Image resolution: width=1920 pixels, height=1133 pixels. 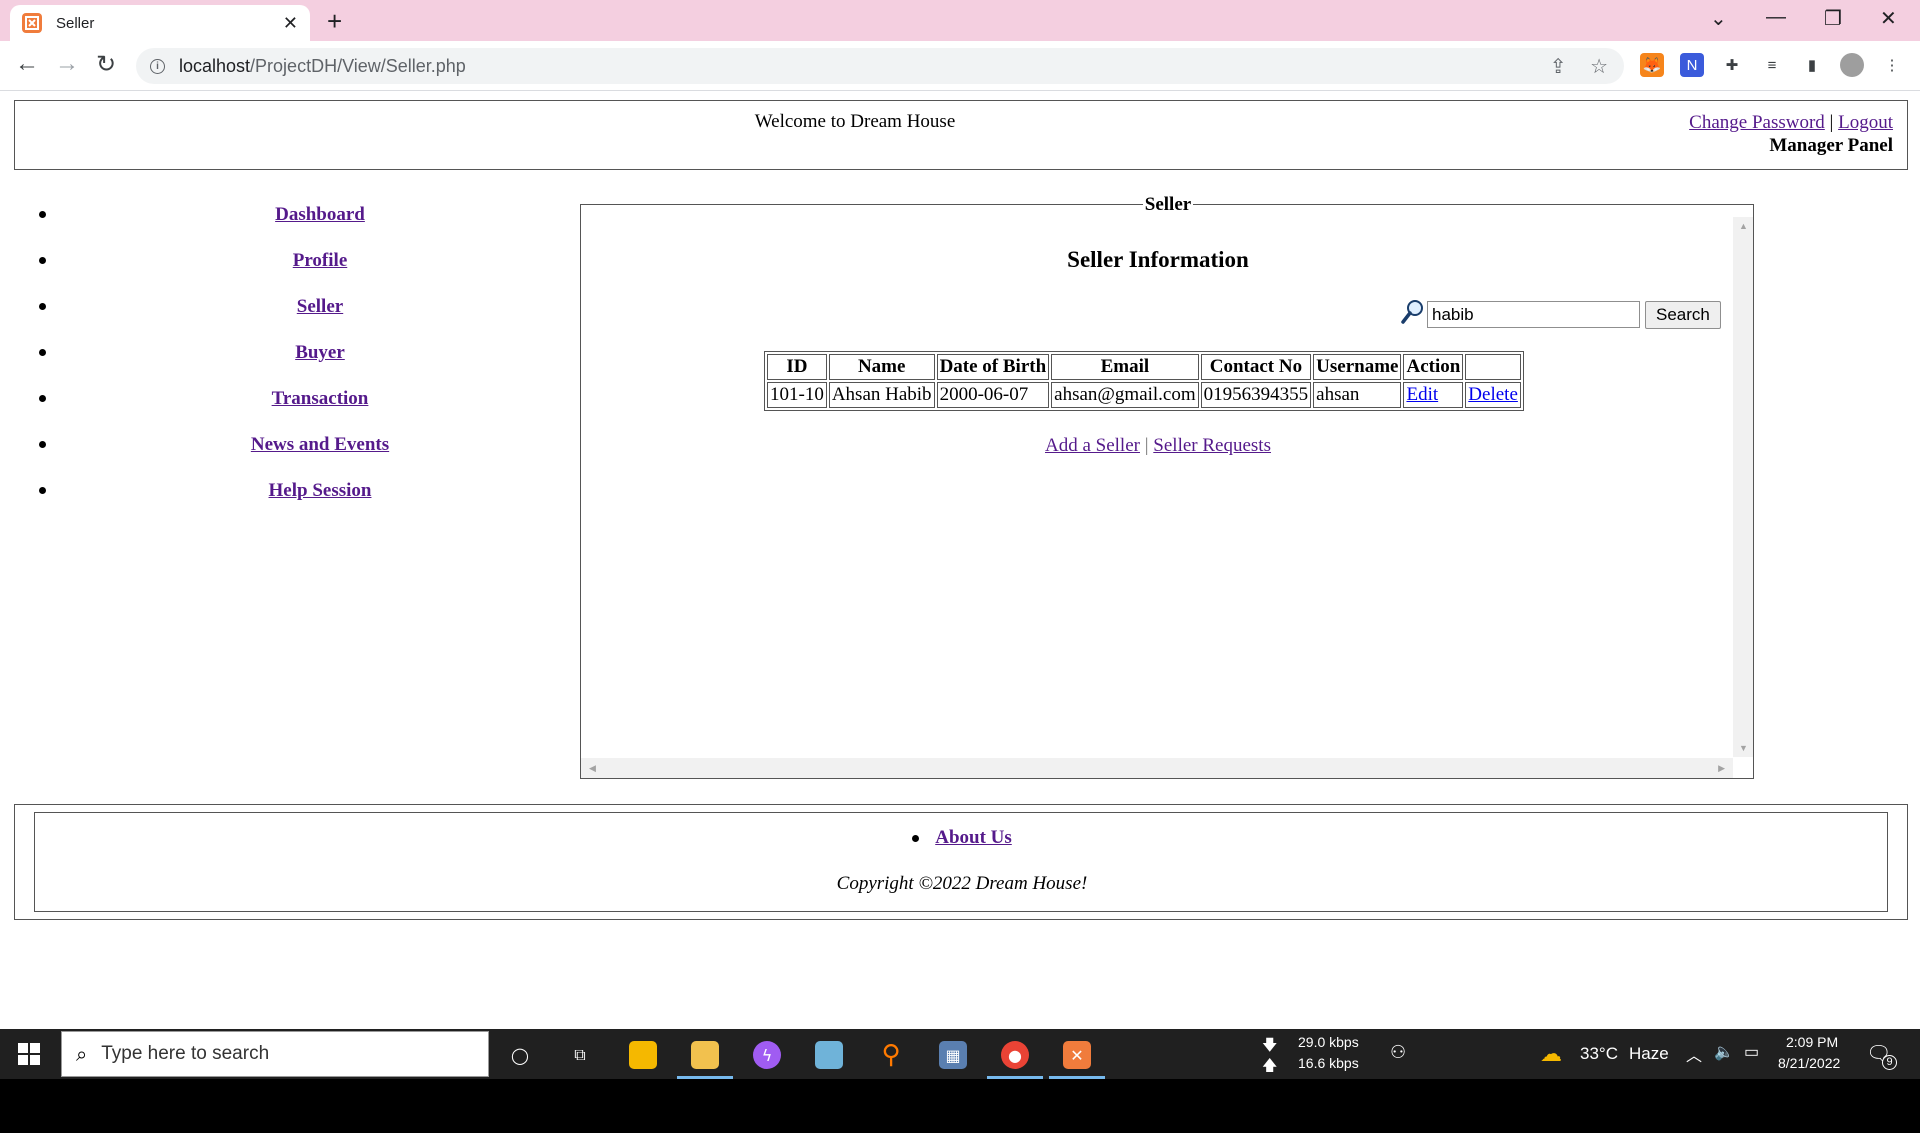 I want to click on seller-requests-link: Seller Requests, so click(x=1212, y=445).